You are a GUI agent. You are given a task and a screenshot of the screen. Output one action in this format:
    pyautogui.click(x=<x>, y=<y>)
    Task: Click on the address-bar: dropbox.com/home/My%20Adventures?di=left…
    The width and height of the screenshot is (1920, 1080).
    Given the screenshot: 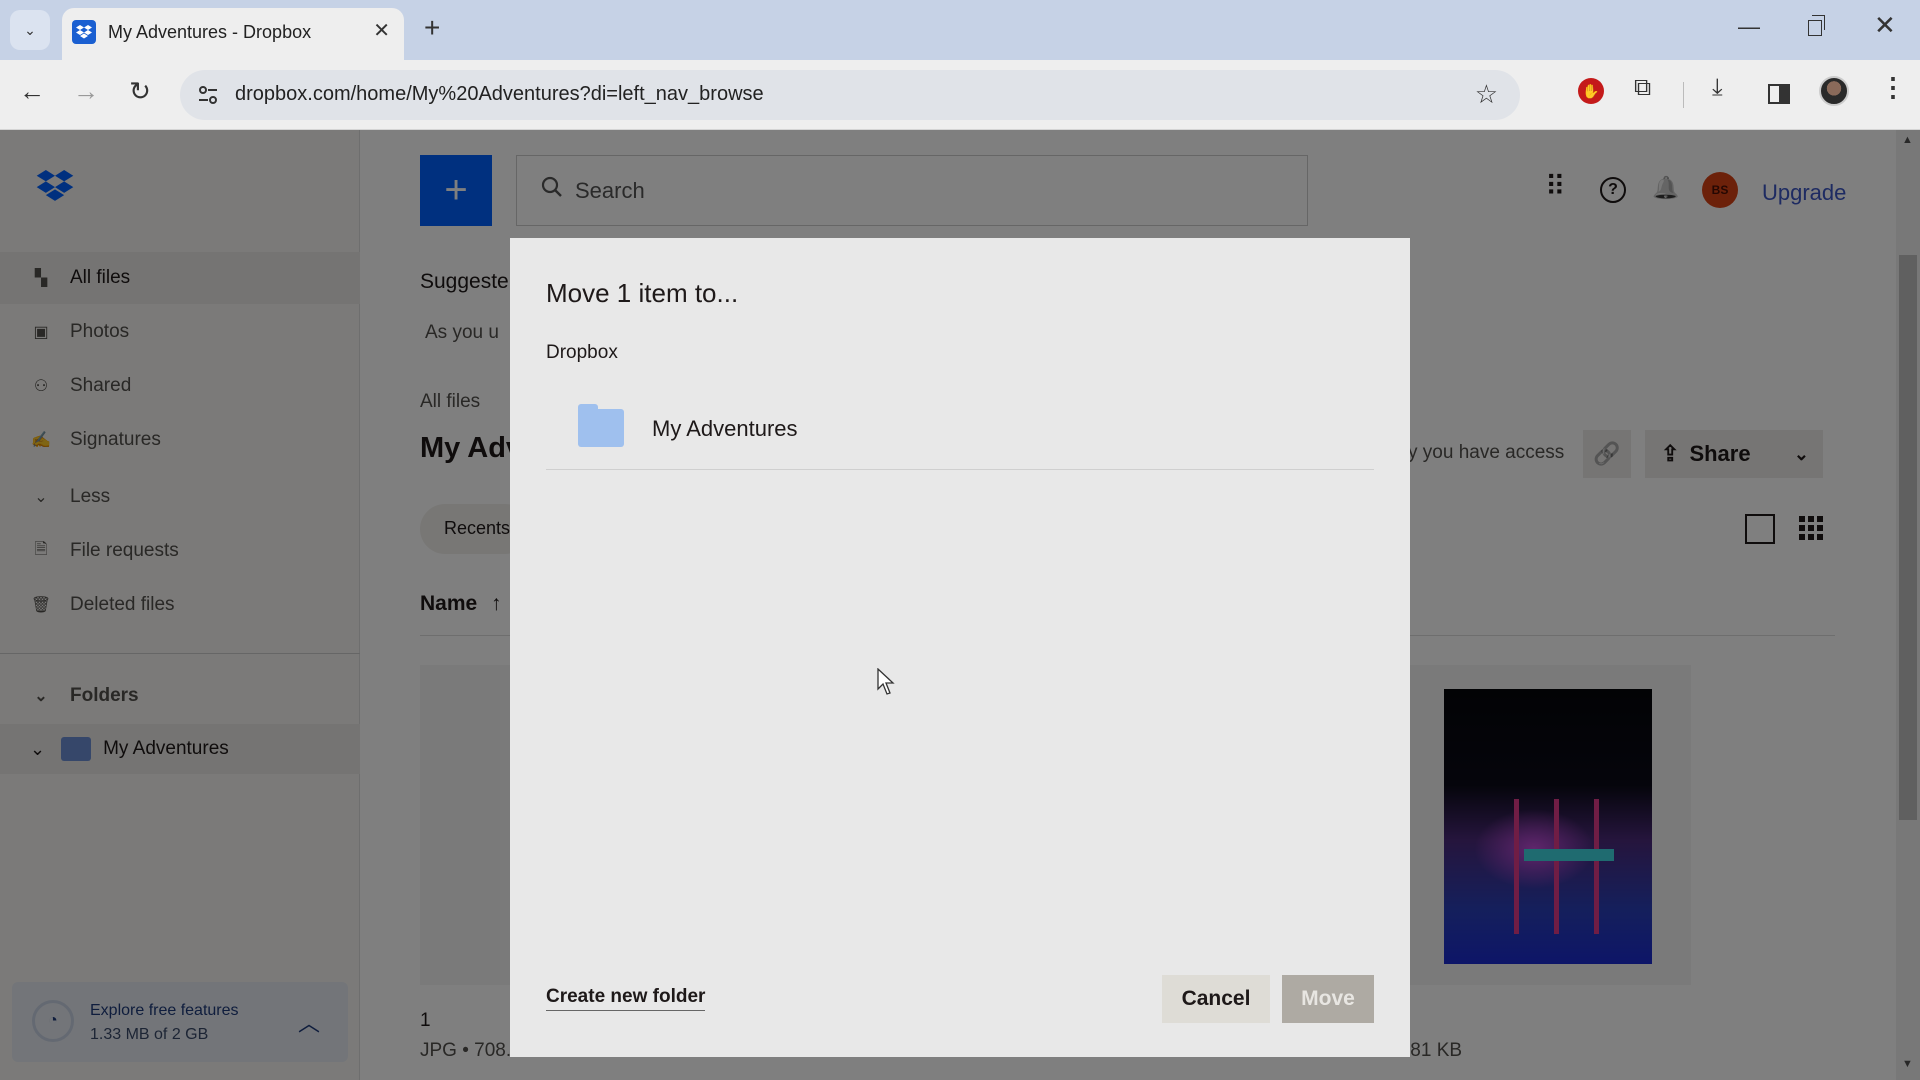 What is the action you would take?
    pyautogui.click(x=850, y=95)
    